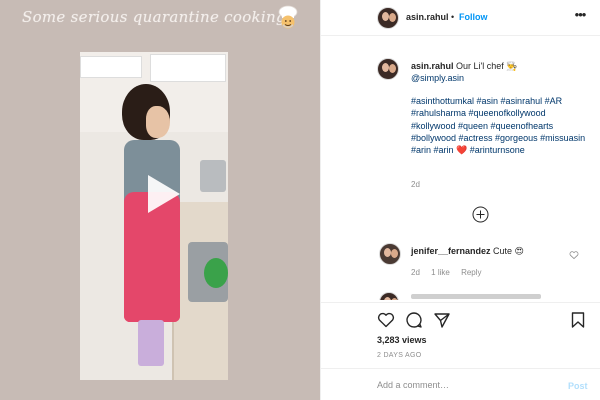 The width and height of the screenshot is (600, 400). Describe the element at coordinates (162, 194) in the screenshot. I see `play-icon` at that location.